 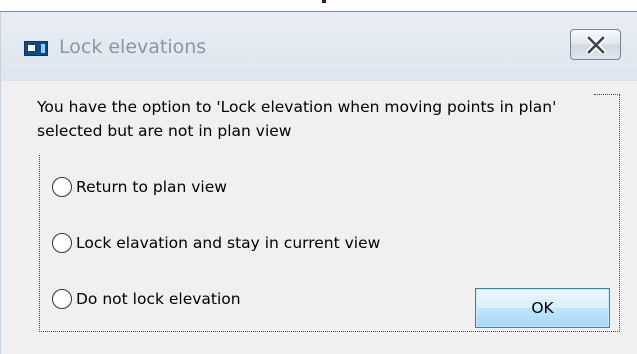 What do you see at coordinates (158, 299) in the screenshot?
I see `option-label: Do not lock elevation` at bounding box center [158, 299].